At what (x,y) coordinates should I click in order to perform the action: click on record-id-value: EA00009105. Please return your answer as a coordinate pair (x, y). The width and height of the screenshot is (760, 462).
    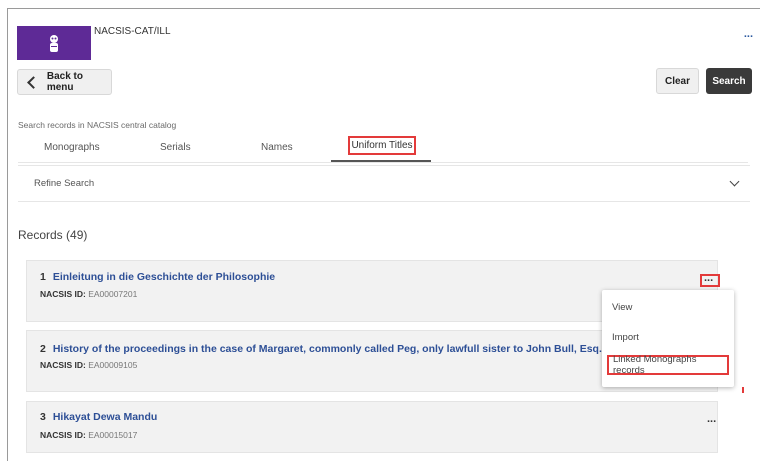
    Looking at the image, I should click on (113, 365).